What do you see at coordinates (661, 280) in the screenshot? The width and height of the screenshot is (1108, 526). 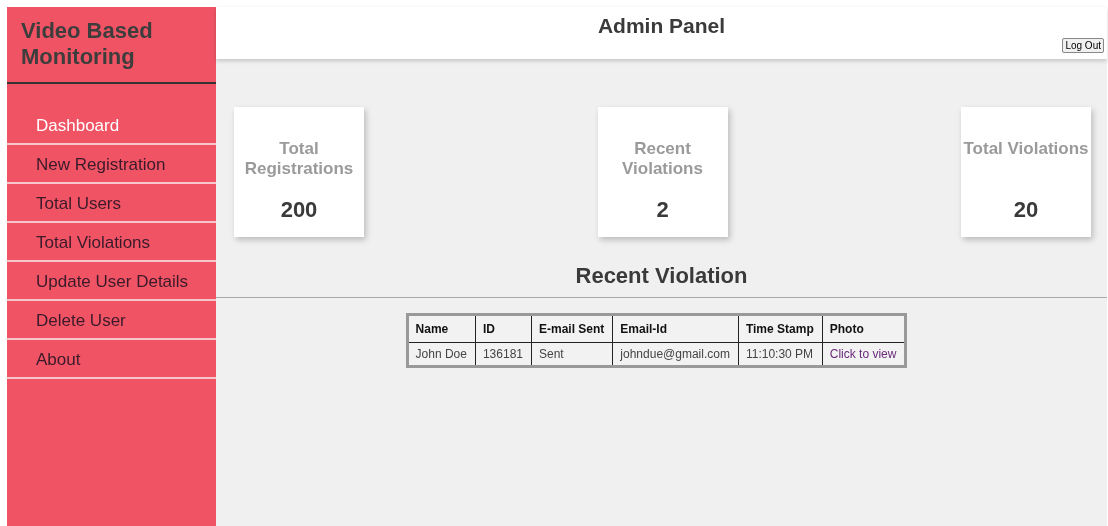 I see `section-title: Recent Violation` at bounding box center [661, 280].